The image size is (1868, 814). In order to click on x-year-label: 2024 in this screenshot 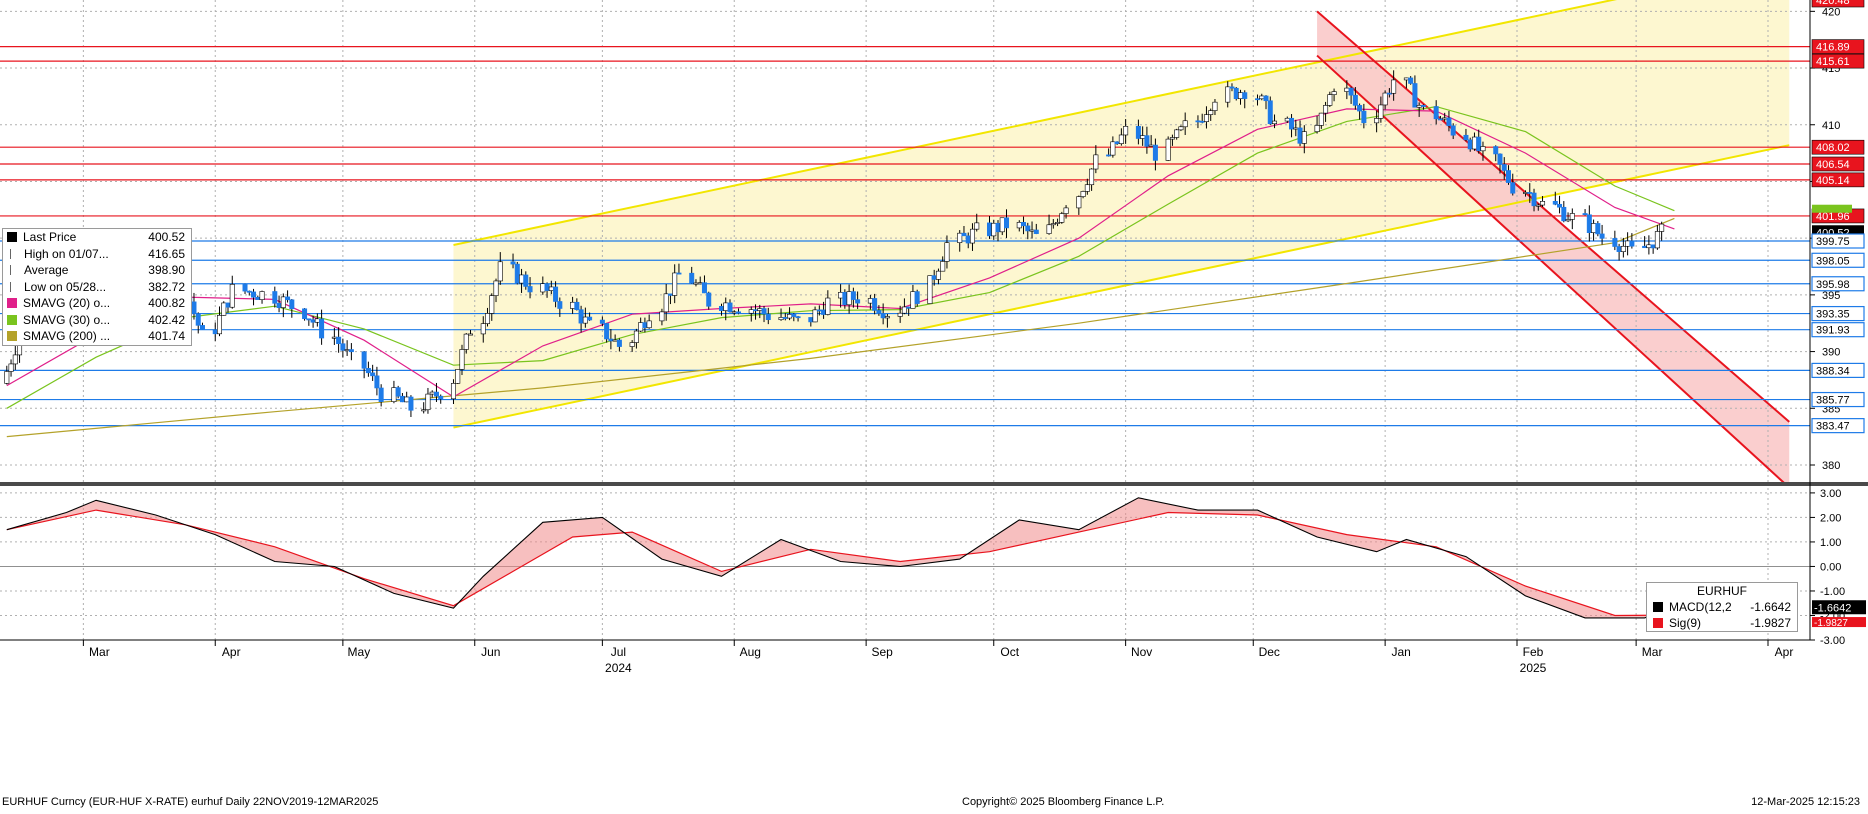, I will do `click(618, 668)`.